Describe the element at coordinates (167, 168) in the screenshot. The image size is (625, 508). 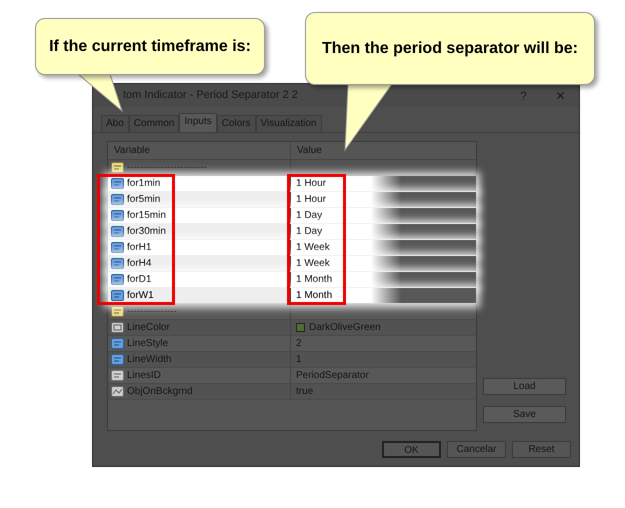
I see `parameter-name: ------------------------` at that location.